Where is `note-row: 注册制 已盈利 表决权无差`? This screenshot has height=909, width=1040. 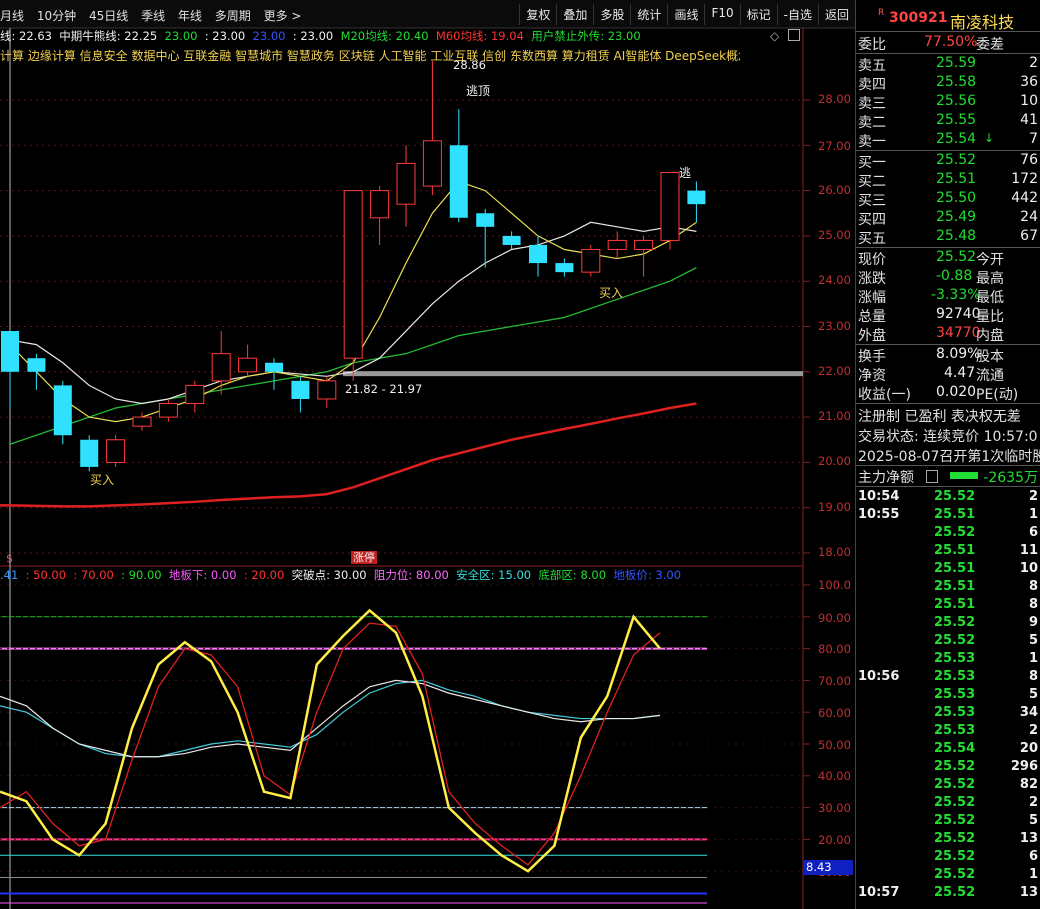 note-row: 注册制 已盈利 表决权无差 is located at coordinates (948, 415).